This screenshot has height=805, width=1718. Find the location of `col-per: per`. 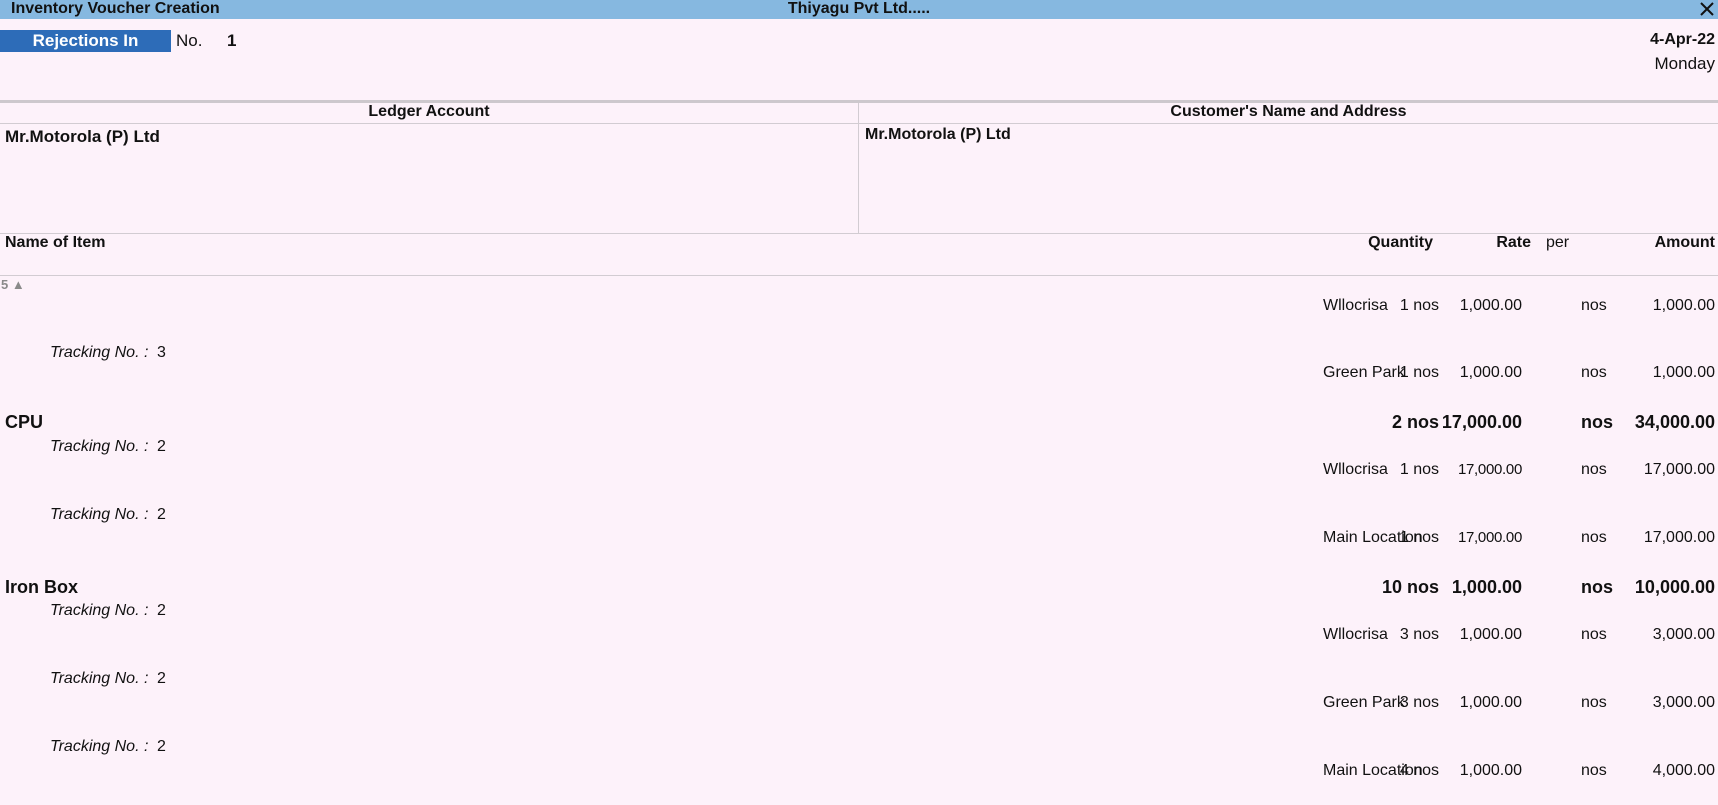

col-per: per is located at coordinates (1558, 242).